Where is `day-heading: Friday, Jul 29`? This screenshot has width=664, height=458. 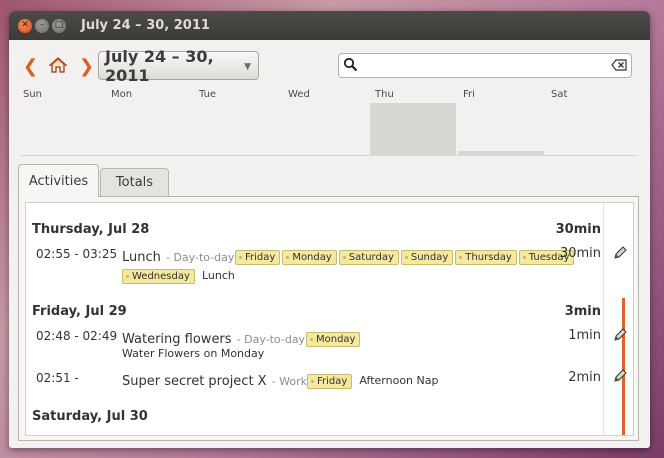 day-heading: Friday, Jul 29 is located at coordinates (79, 311).